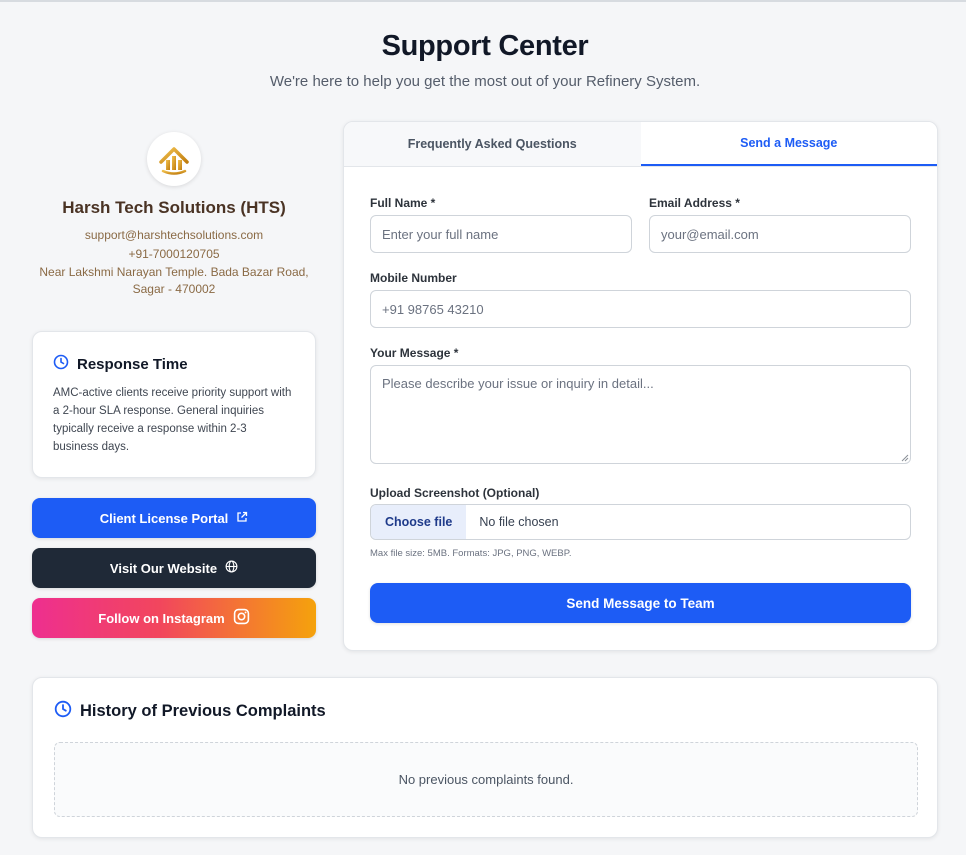 The image size is (966, 855). What do you see at coordinates (242, 518) in the screenshot?
I see `external-link-icon` at bounding box center [242, 518].